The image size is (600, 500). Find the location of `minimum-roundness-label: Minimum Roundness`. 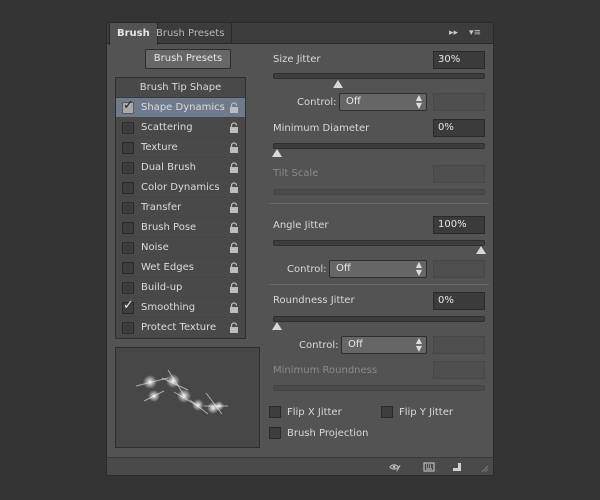

minimum-roundness-label: Minimum Roundness is located at coordinates (325, 370).